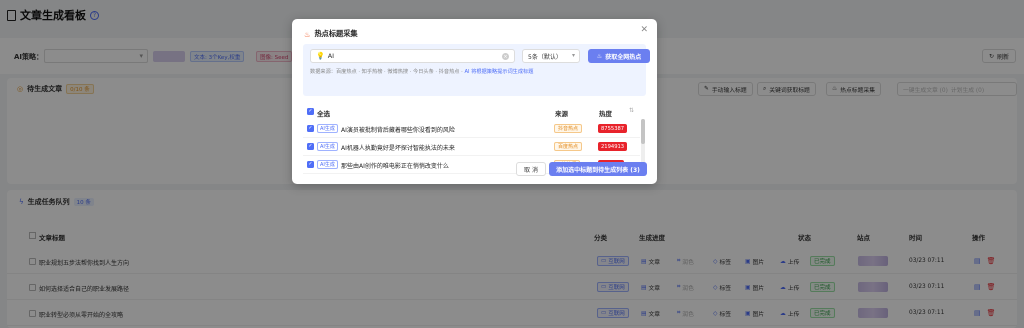  I want to click on select-all-label: 全选, so click(323, 114).